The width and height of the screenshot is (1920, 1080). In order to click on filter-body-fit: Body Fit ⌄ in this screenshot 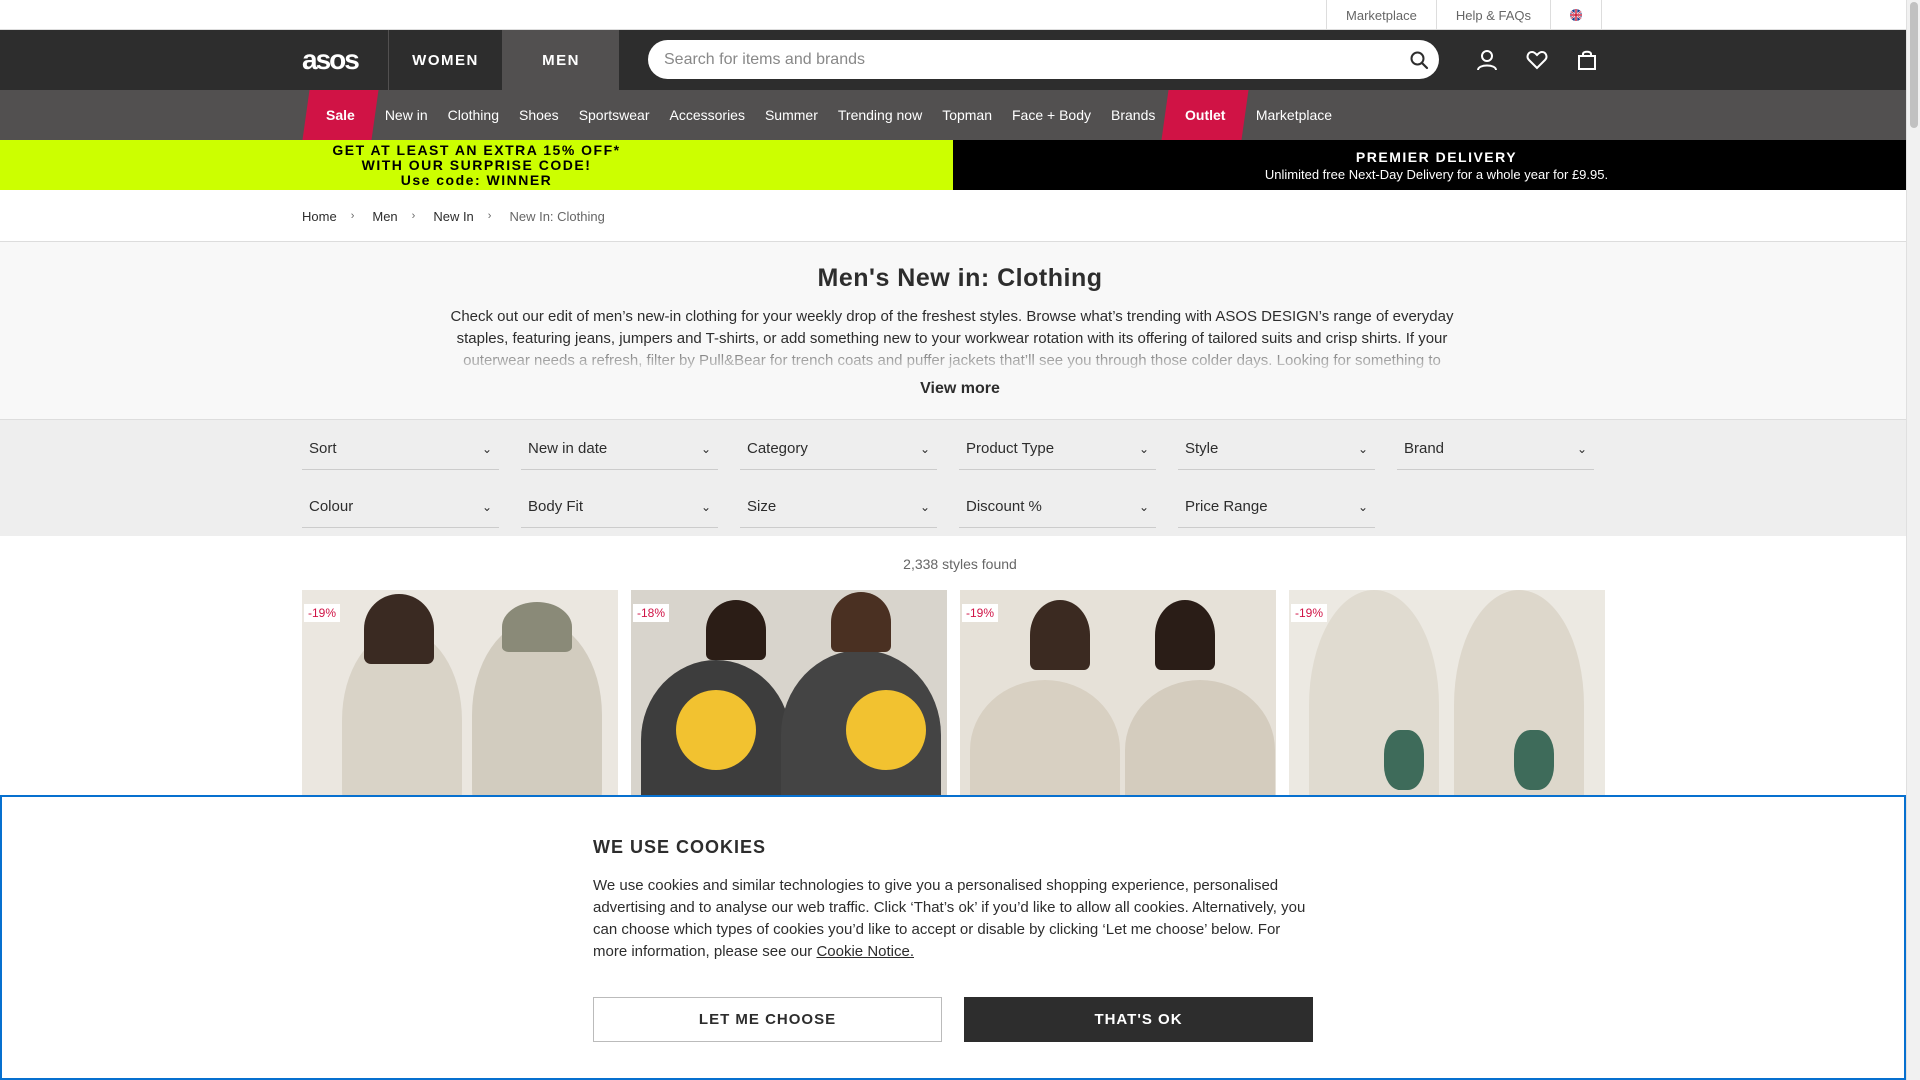, I will do `click(619, 507)`.